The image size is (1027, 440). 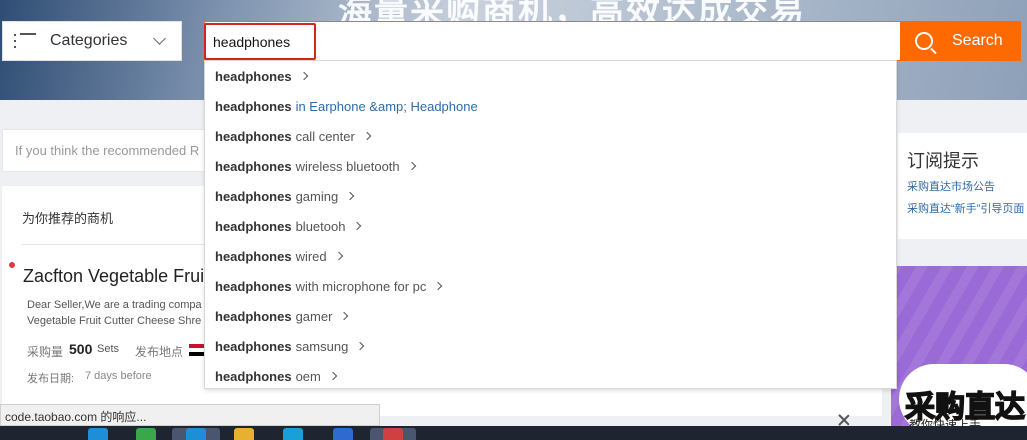 What do you see at coordinates (25, 41) in the screenshot?
I see `menu-list-icon` at bounding box center [25, 41].